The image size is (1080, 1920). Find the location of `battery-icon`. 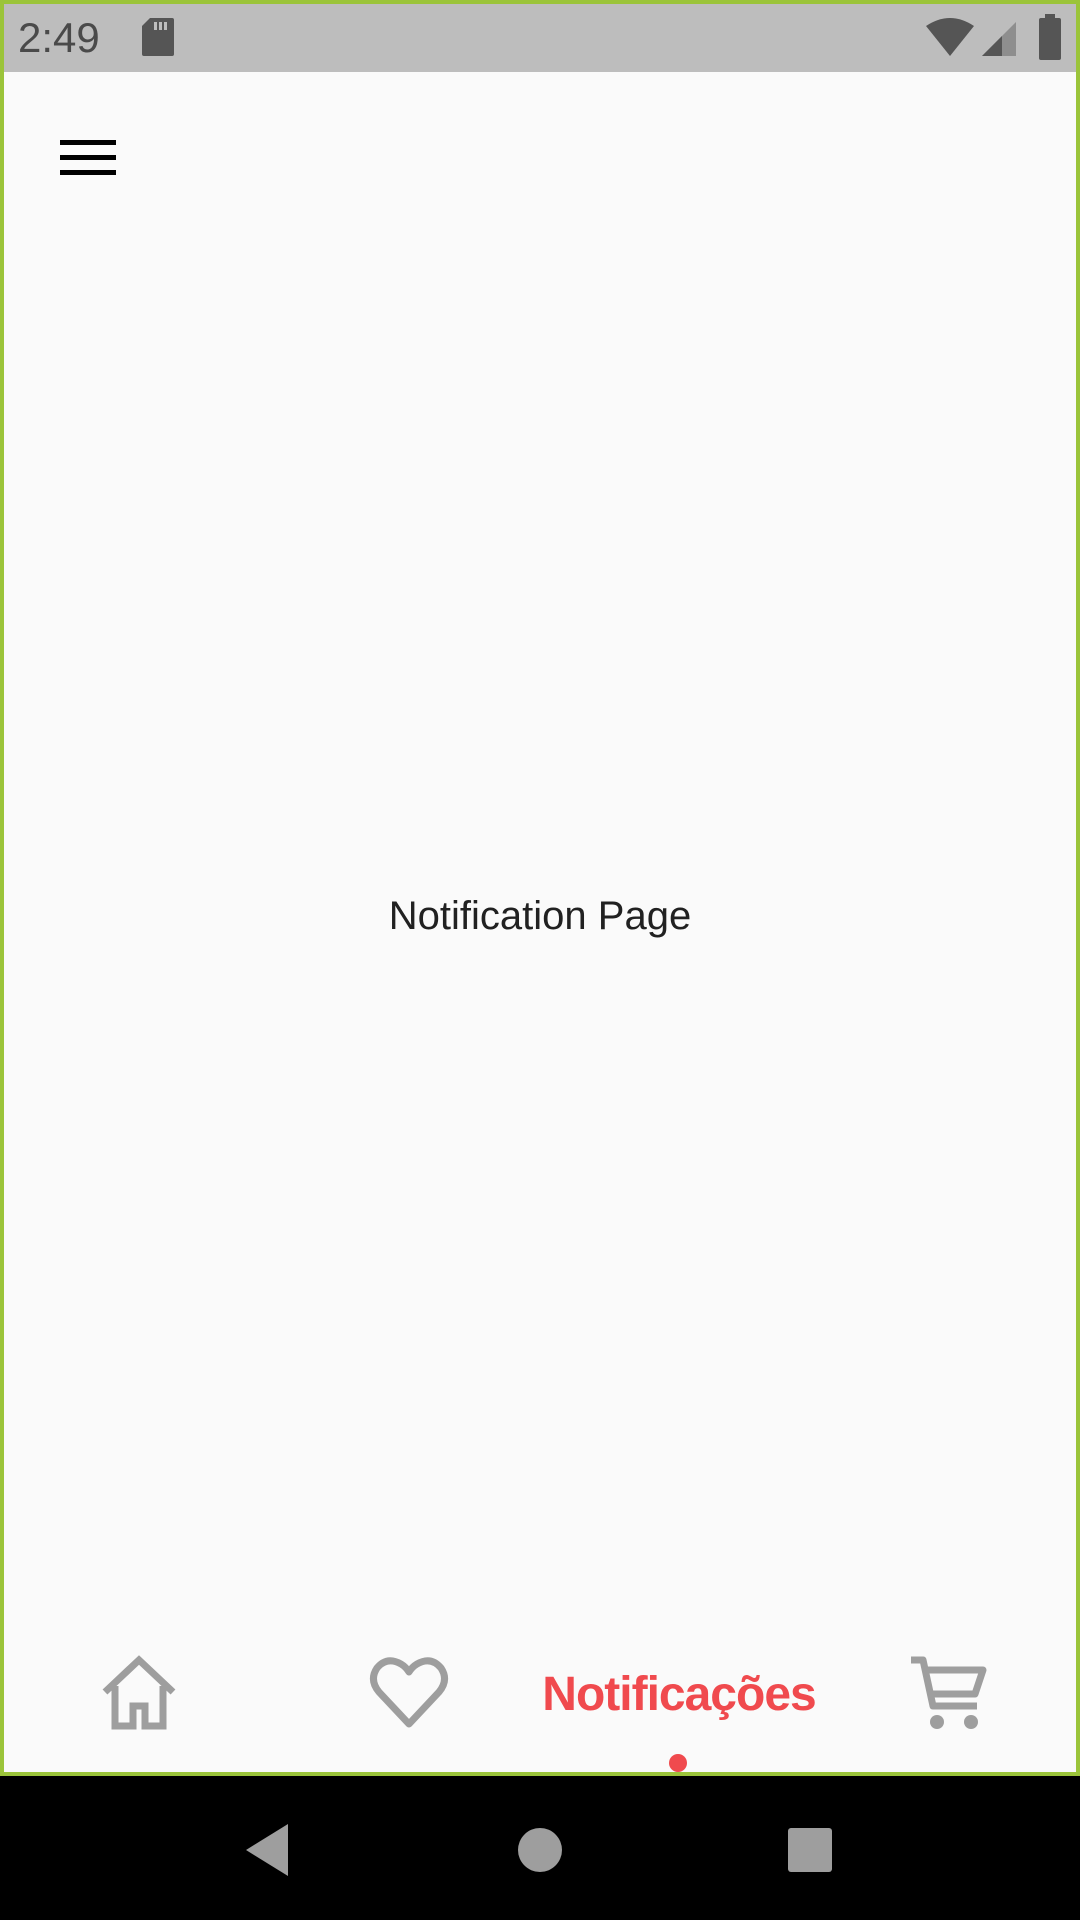

battery-icon is located at coordinates (1050, 37).